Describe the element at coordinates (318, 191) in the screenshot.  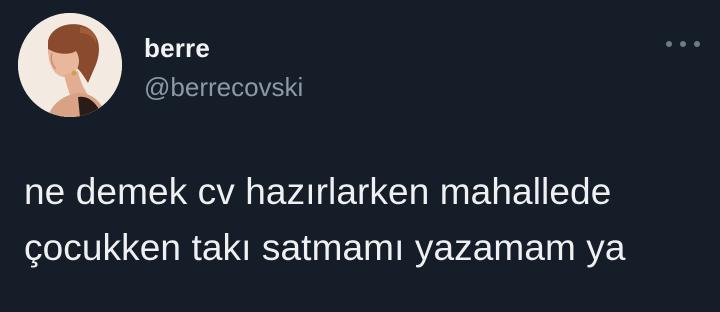
I see `tweet-text-line: ne demek cv hazırlarken mahallede` at that location.